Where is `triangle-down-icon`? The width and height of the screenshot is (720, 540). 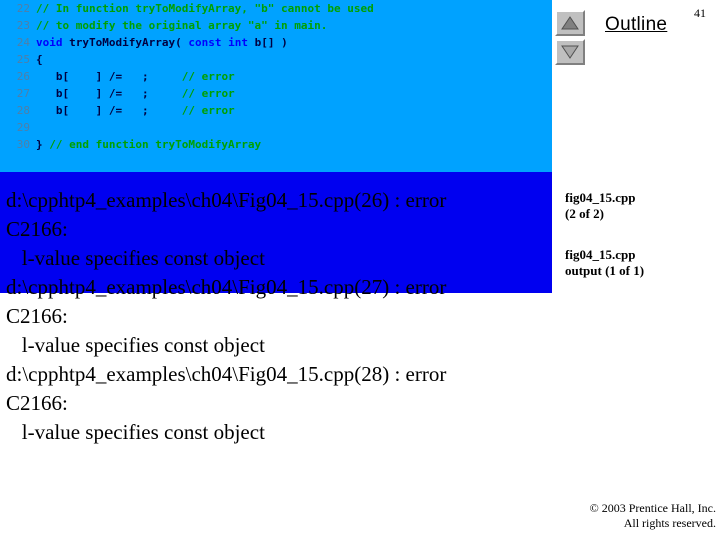 triangle-down-icon is located at coordinates (570, 52).